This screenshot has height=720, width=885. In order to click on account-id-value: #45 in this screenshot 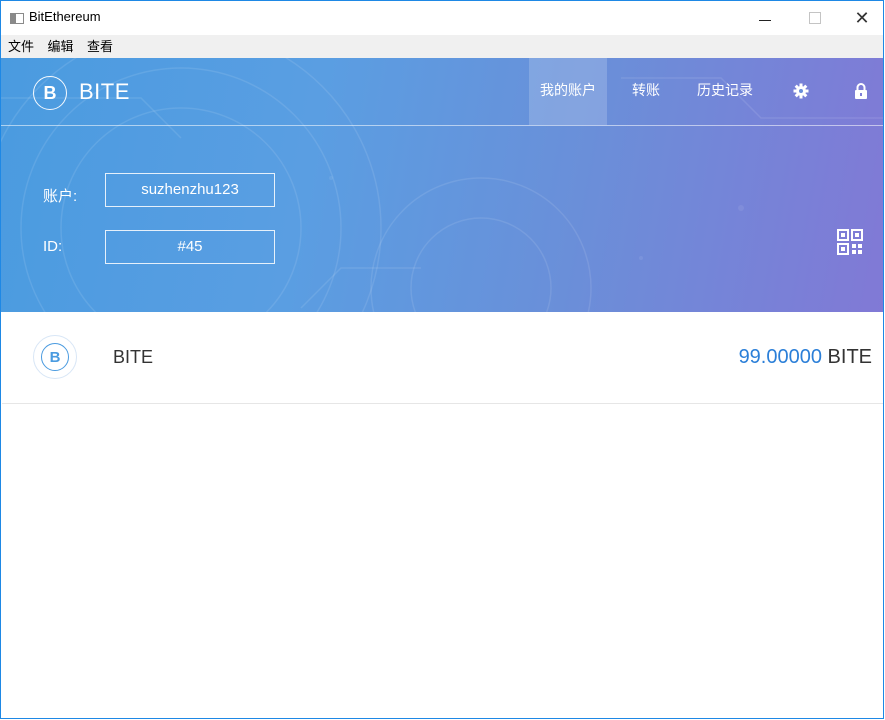, I will do `click(190, 247)`.